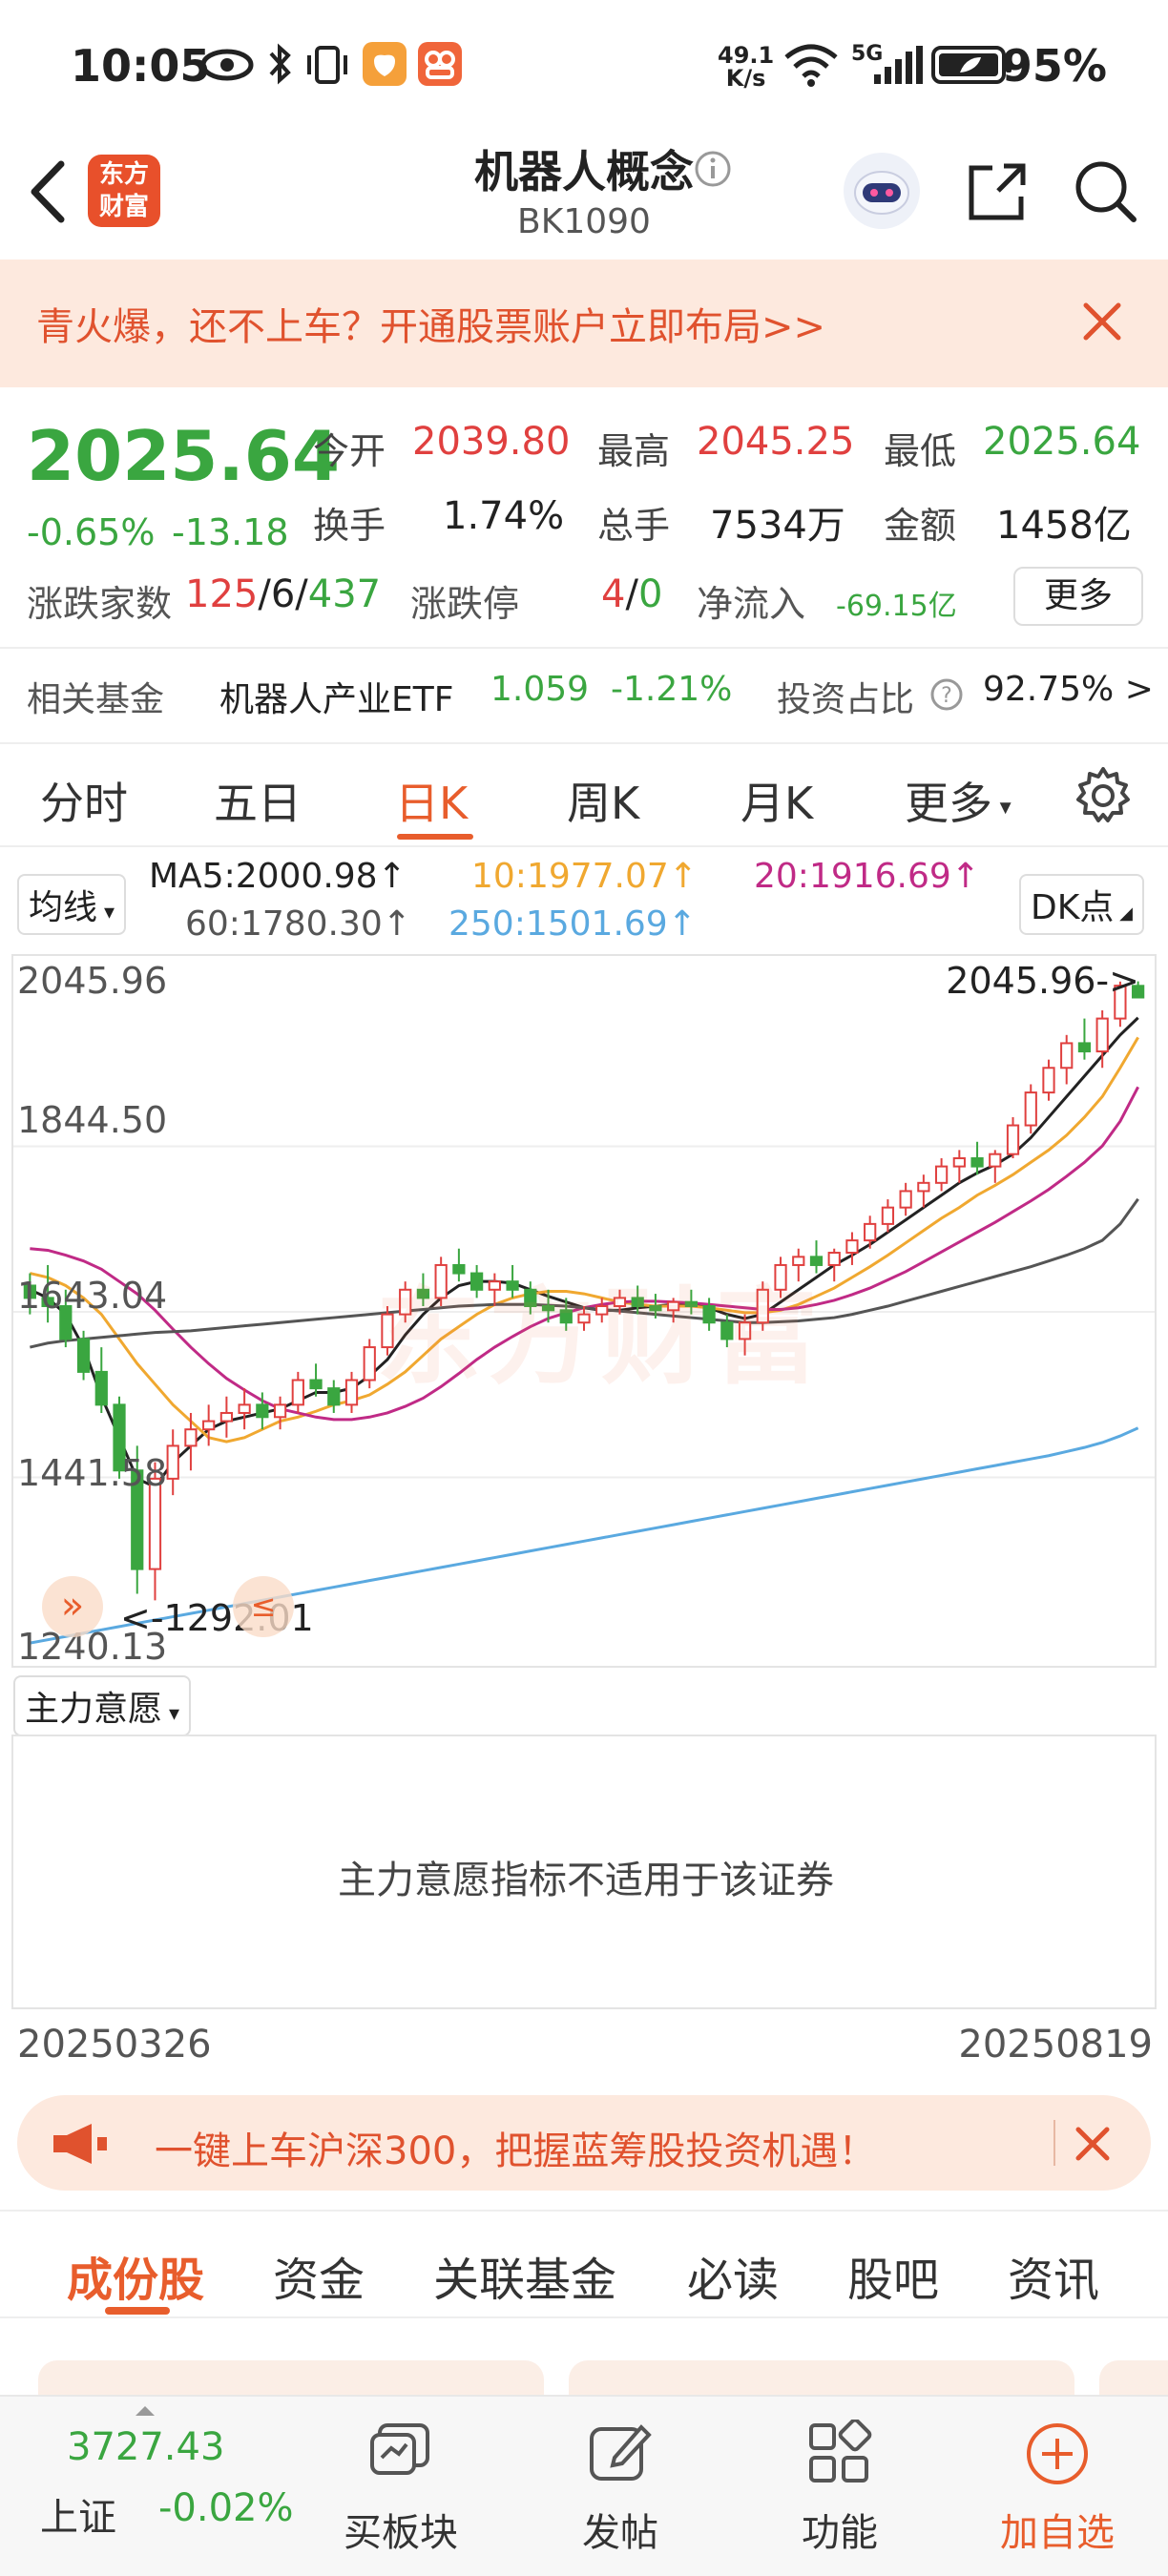  What do you see at coordinates (84, 800) in the screenshot?
I see `tab-intraday: 分时` at bounding box center [84, 800].